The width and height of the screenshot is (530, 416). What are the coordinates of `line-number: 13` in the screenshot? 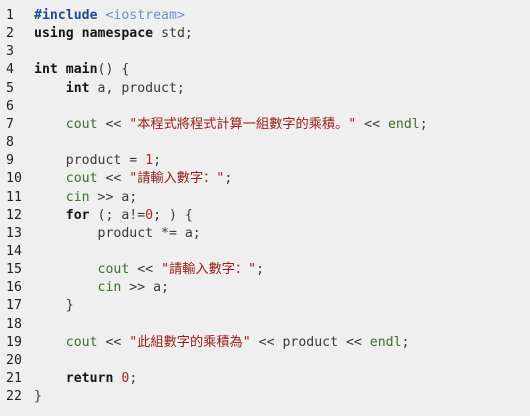 It's located at (14, 233).